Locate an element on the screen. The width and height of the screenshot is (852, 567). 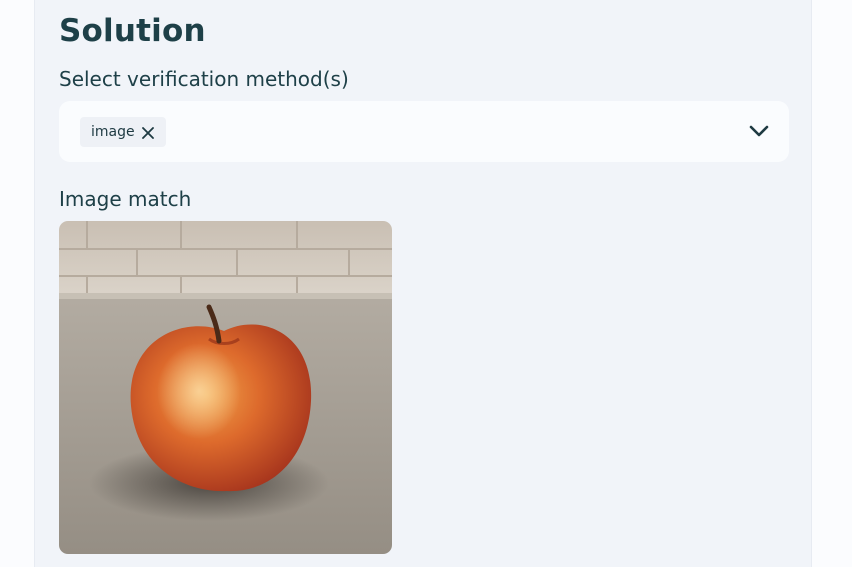
verification-method-label: Select verification method(s) is located at coordinates (204, 79).